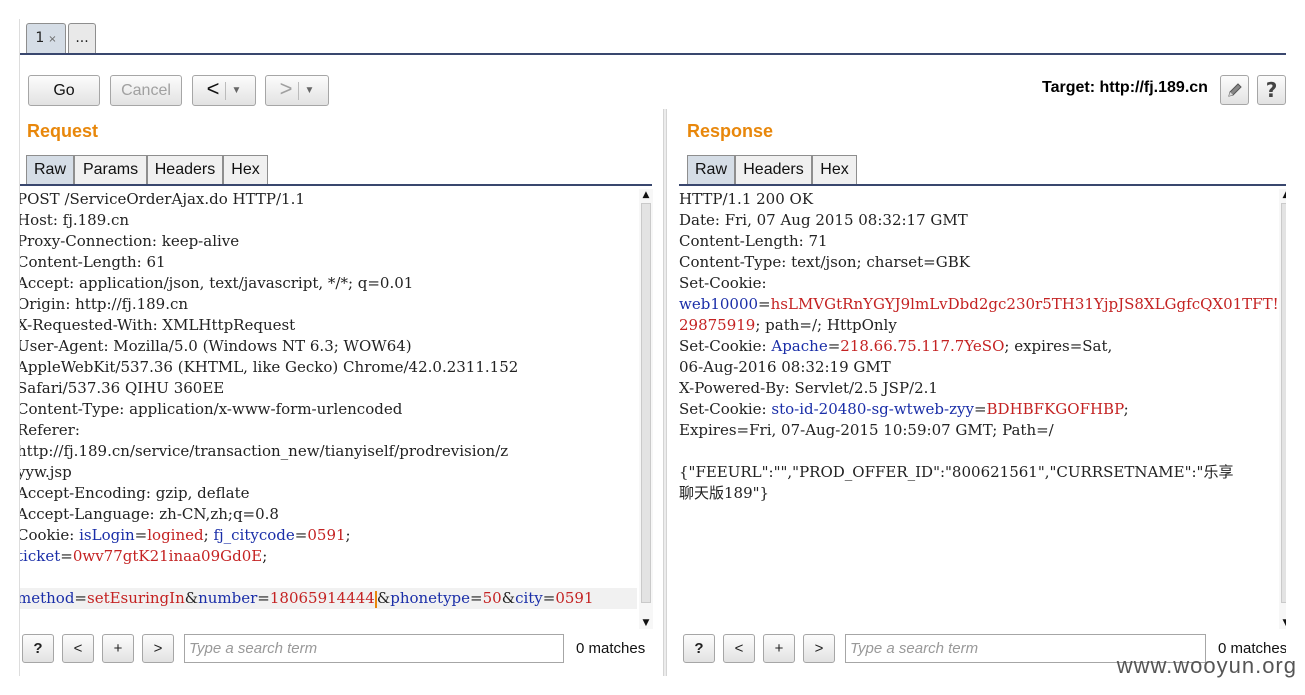 Image resolution: width=1305 pixels, height=695 pixels. Describe the element at coordinates (611, 648) in the screenshot. I see `request-matches-count: 0 matches` at that location.